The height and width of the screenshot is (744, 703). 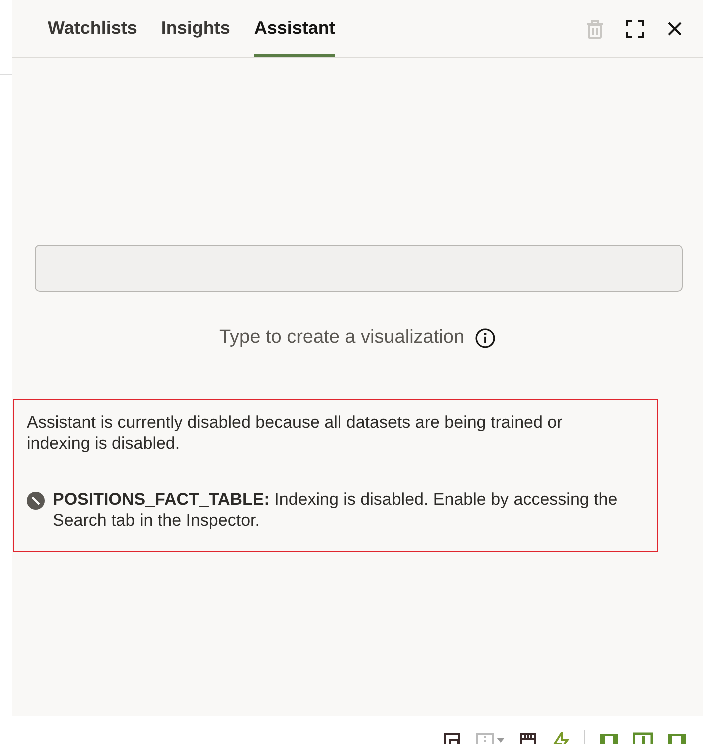 I want to click on panel-center-icon, so click(x=643, y=738).